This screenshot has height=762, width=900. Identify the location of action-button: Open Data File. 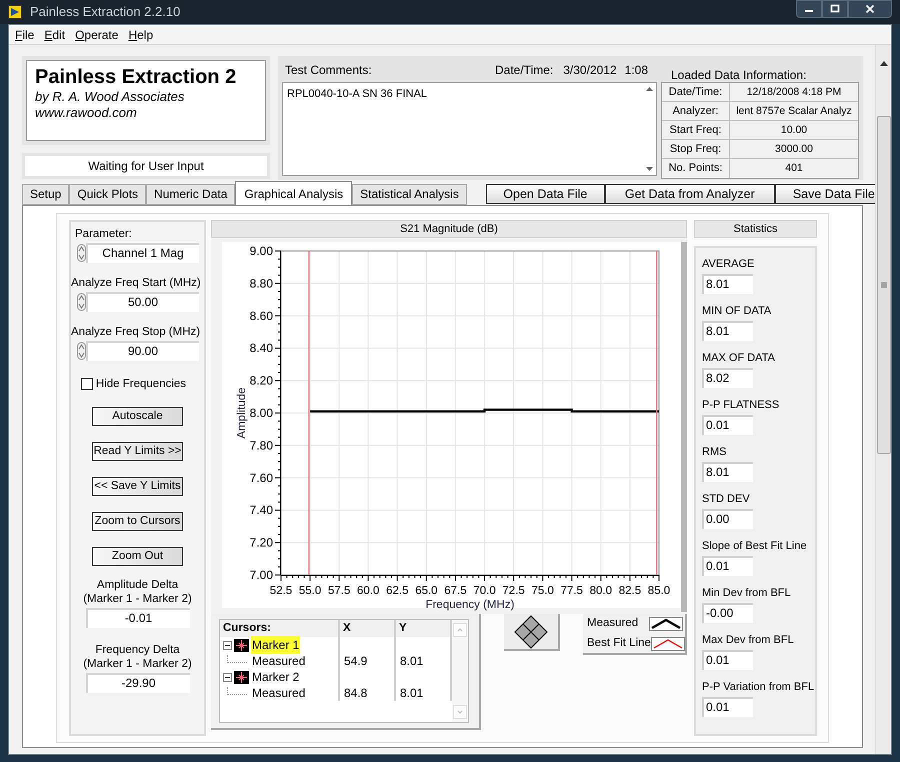
(545, 194).